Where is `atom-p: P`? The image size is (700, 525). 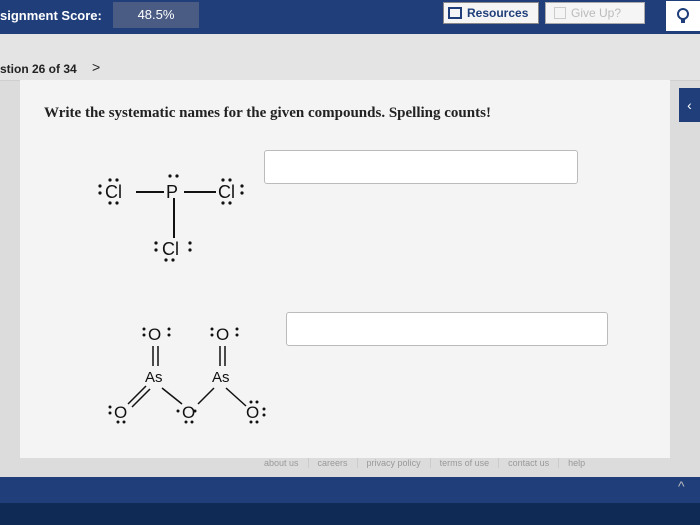
atom-p: P is located at coordinates (172, 192).